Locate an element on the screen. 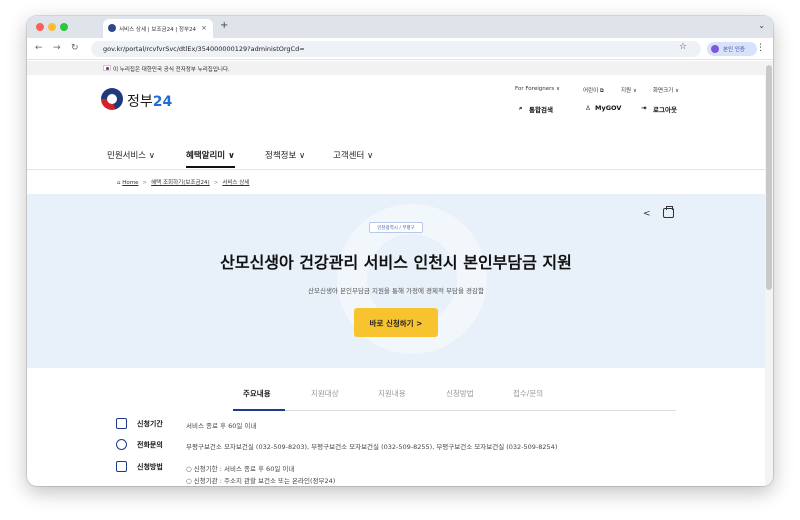 This screenshot has width=800, height=520. util-for-foreigners: For Foreigners ∨ is located at coordinates (537, 89).